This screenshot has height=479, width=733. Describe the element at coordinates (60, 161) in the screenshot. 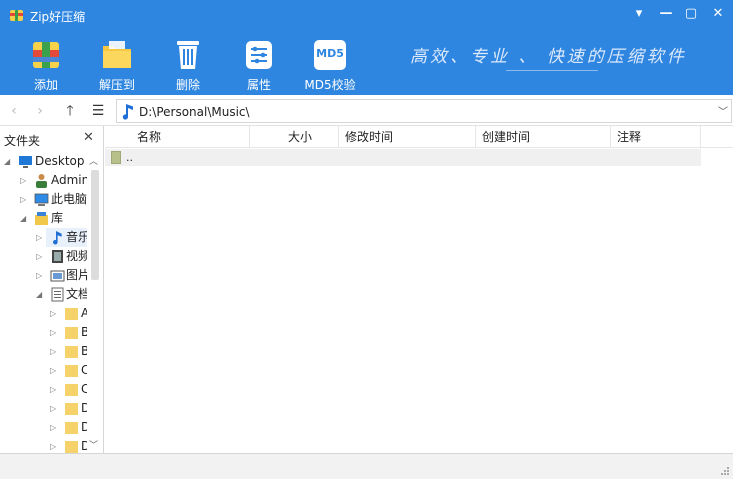

I see `tree-item-label: Desktop` at that location.